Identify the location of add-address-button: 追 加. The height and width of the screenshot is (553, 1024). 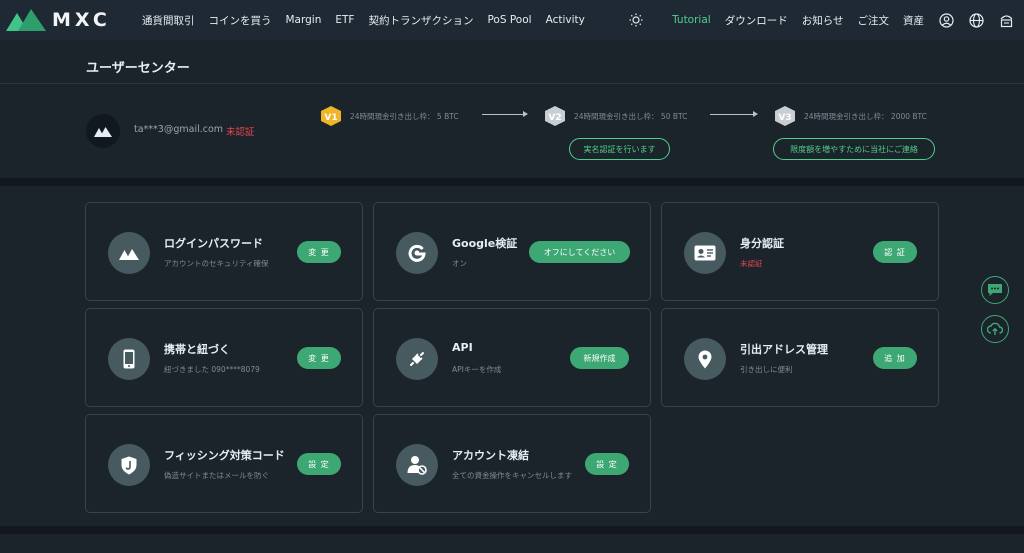
(895, 358).